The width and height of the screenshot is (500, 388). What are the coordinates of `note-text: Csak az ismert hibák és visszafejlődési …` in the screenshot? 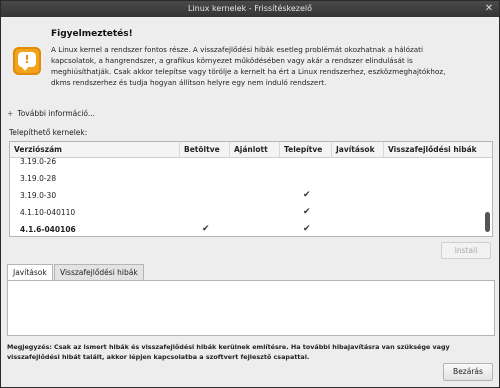 It's located at (228, 352).